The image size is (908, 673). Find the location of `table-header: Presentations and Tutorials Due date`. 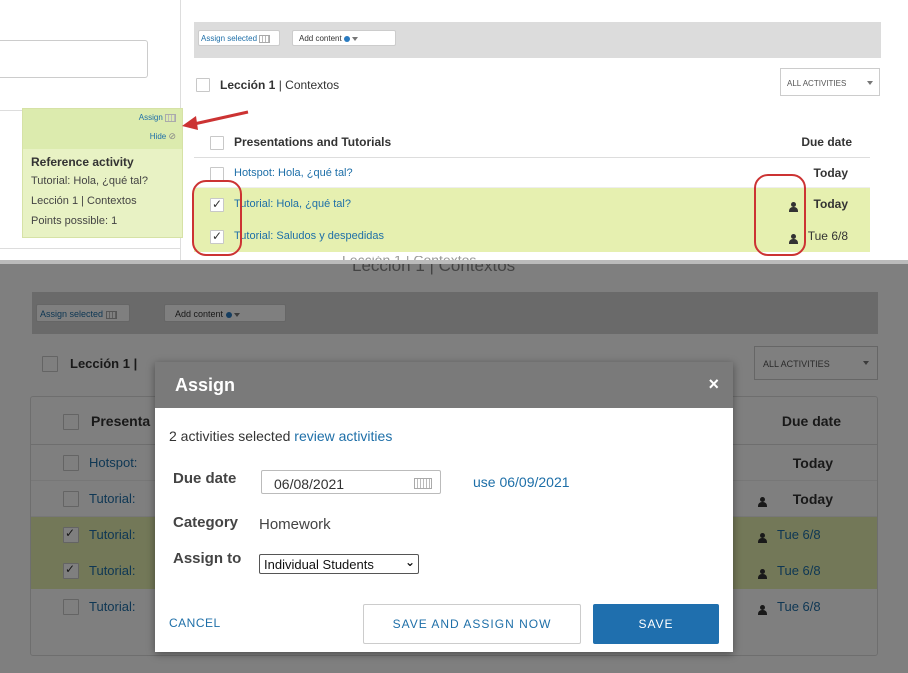

table-header: Presentations and Tutorials Due date is located at coordinates (532, 141).